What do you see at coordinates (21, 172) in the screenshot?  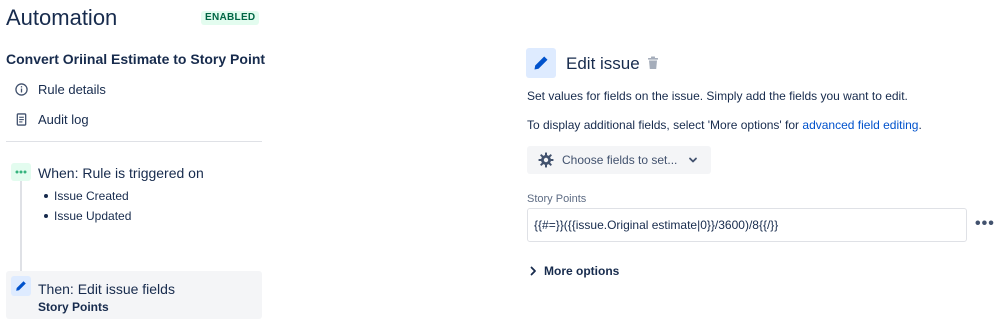 I see `ellipsis-icon` at bounding box center [21, 172].